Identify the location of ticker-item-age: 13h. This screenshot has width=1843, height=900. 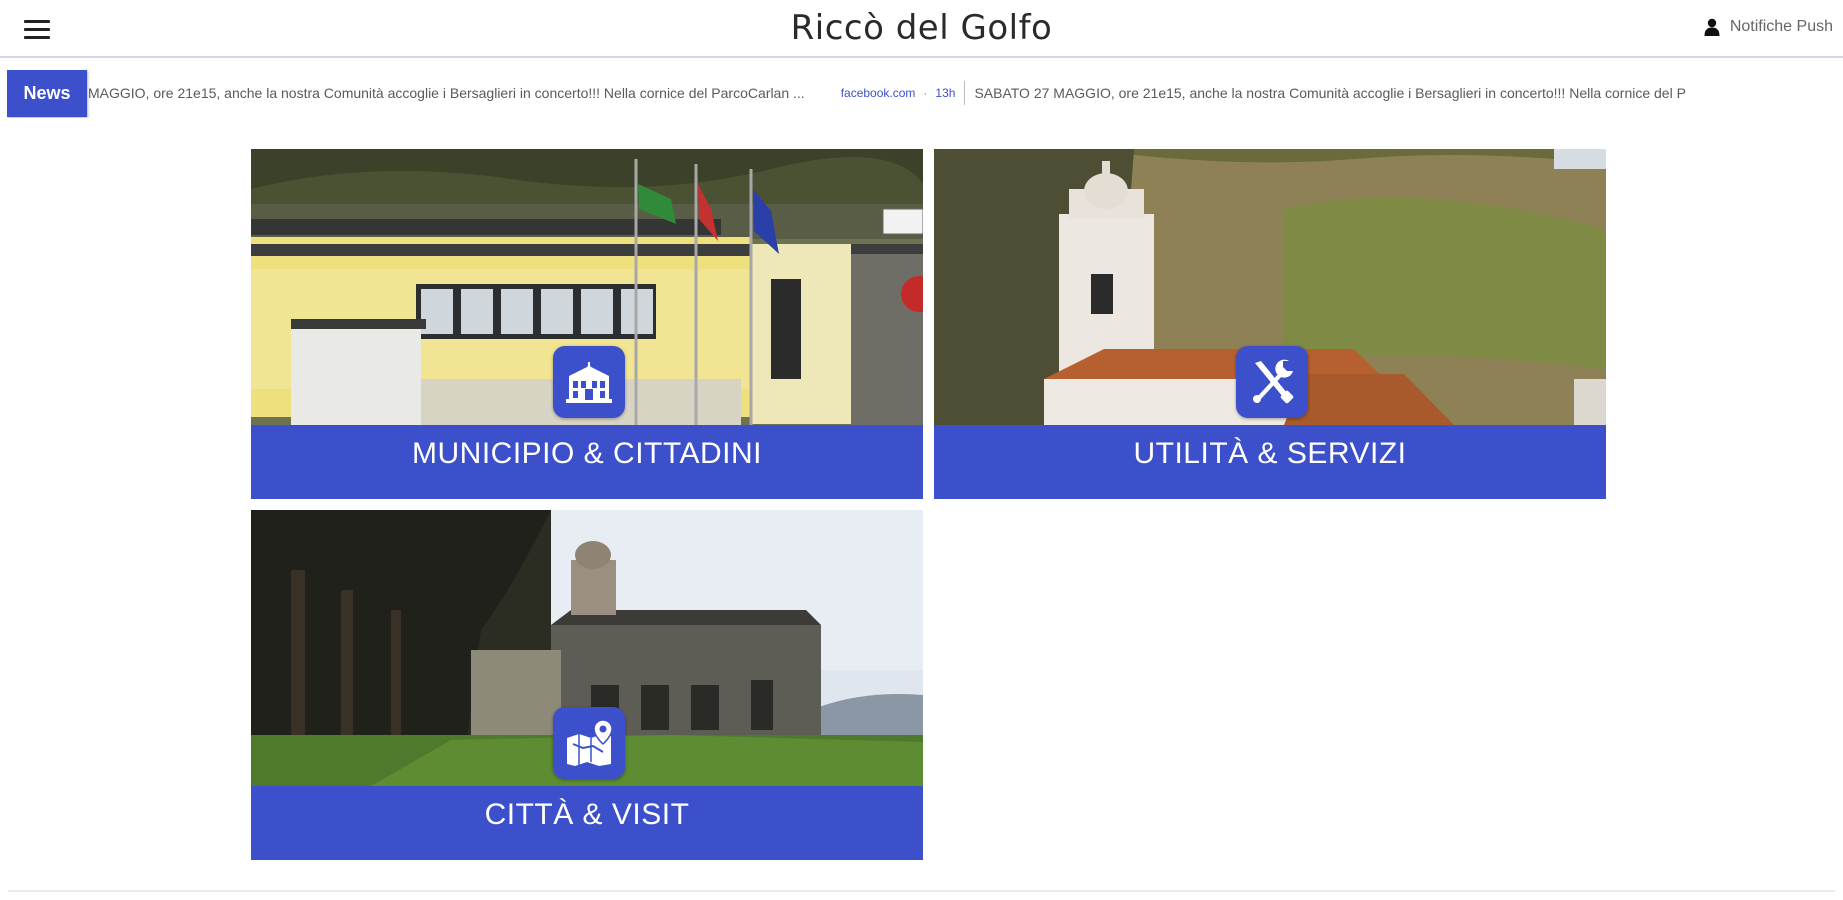
(945, 93).